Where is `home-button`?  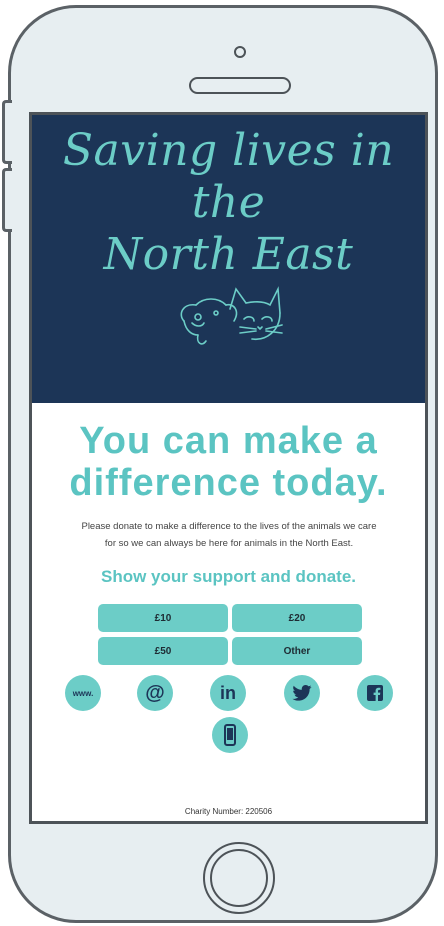
home-button is located at coordinates (239, 878).